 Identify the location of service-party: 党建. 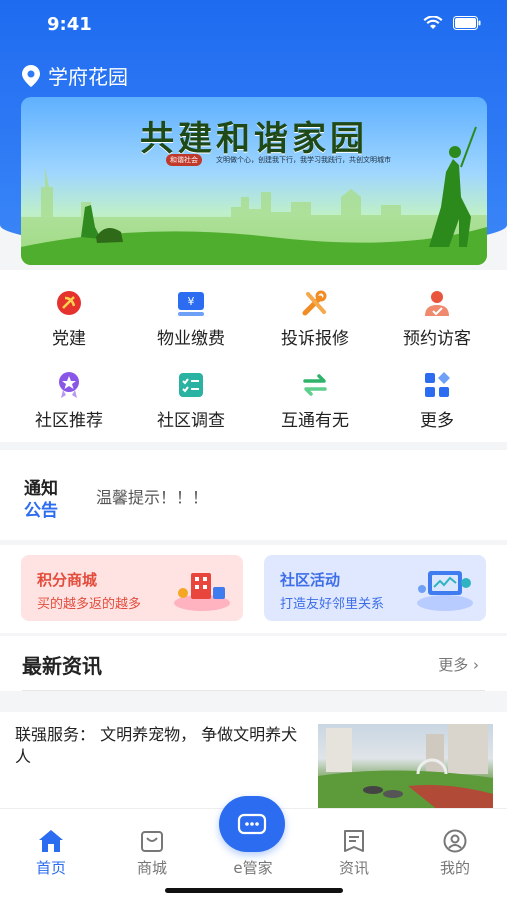
(69, 318).